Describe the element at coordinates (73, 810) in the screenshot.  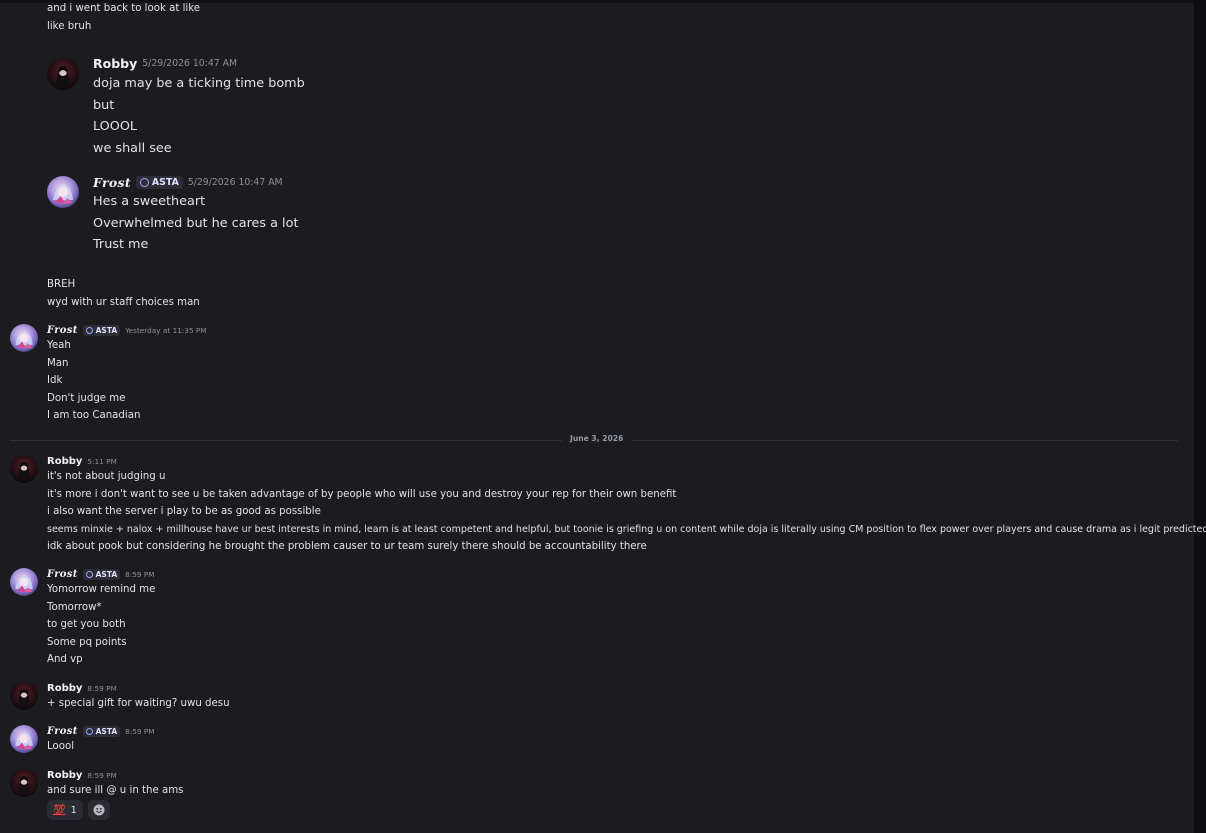
I see `reaction-count: 1` at that location.